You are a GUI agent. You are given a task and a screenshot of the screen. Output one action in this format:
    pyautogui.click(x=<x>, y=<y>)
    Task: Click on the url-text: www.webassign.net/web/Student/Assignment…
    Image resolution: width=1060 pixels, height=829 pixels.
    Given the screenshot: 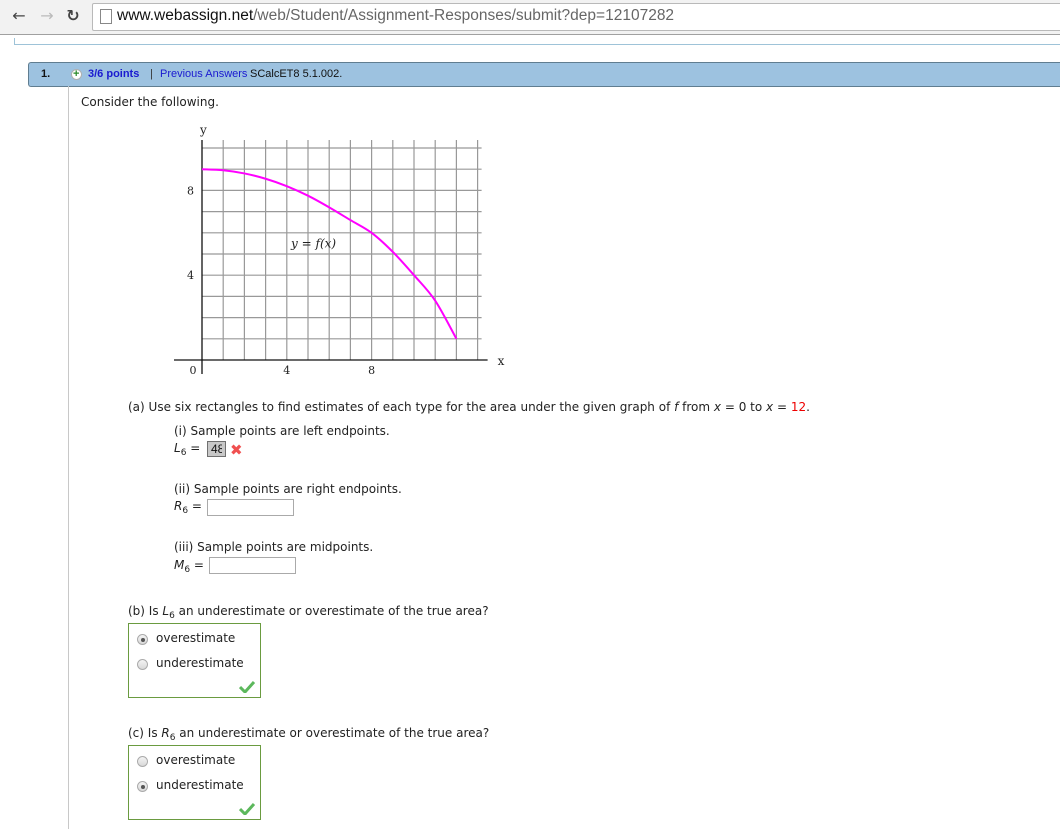 What is the action you would take?
    pyautogui.click(x=395, y=16)
    